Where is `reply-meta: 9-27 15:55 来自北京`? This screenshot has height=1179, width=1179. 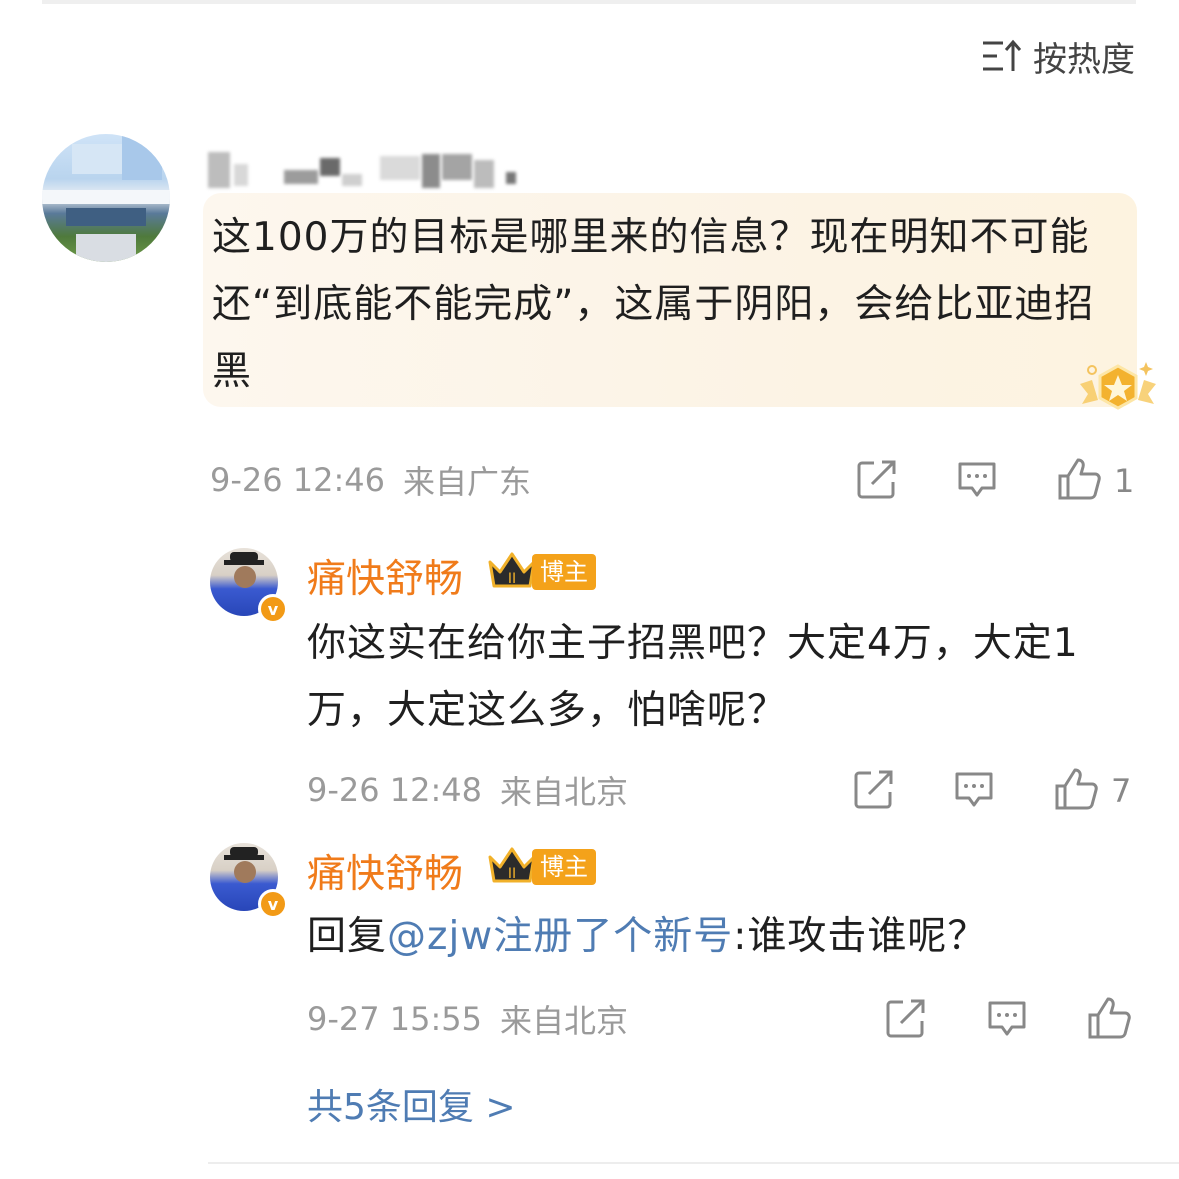
reply-meta: 9-27 15:55 来自北京 is located at coordinates (467, 1019).